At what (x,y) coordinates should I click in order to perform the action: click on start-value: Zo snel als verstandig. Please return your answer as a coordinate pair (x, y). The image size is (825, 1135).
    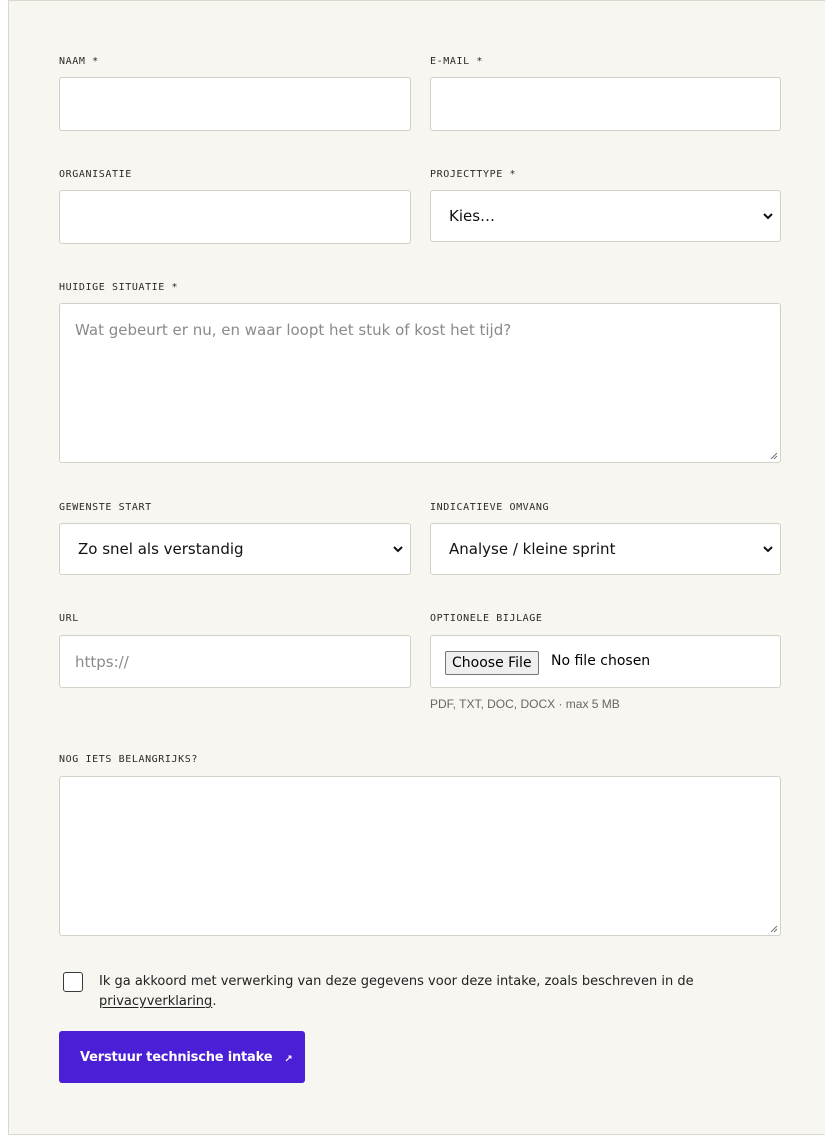
    Looking at the image, I should click on (161, 549).